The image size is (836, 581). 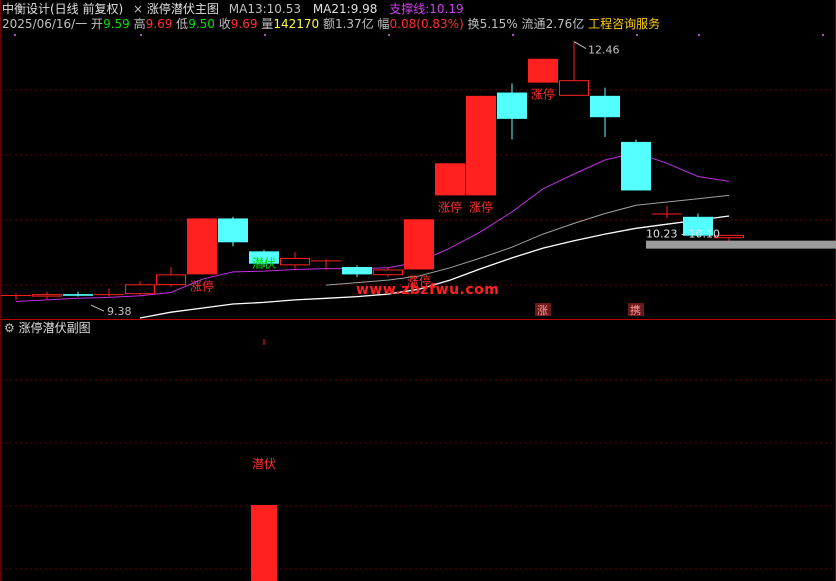 What do you see at coordinates (683, 234) in the screenshot?
I see `support-range-label: 10.23 - 10.10` at bounding box center [683, 234].